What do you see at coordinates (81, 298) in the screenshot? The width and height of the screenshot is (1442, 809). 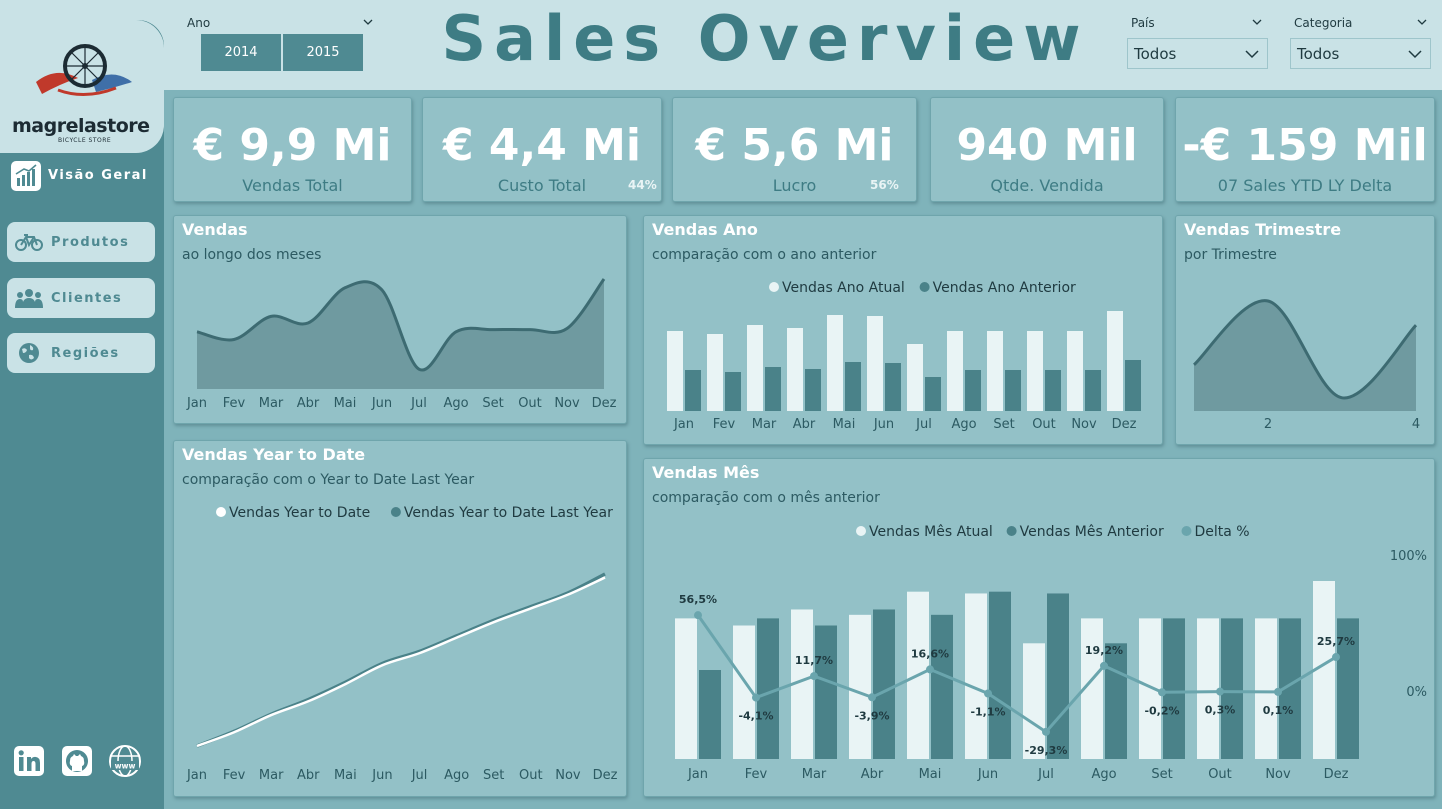 I see `nav-item-clientes: Clientes` at bounding box center [81, 298].